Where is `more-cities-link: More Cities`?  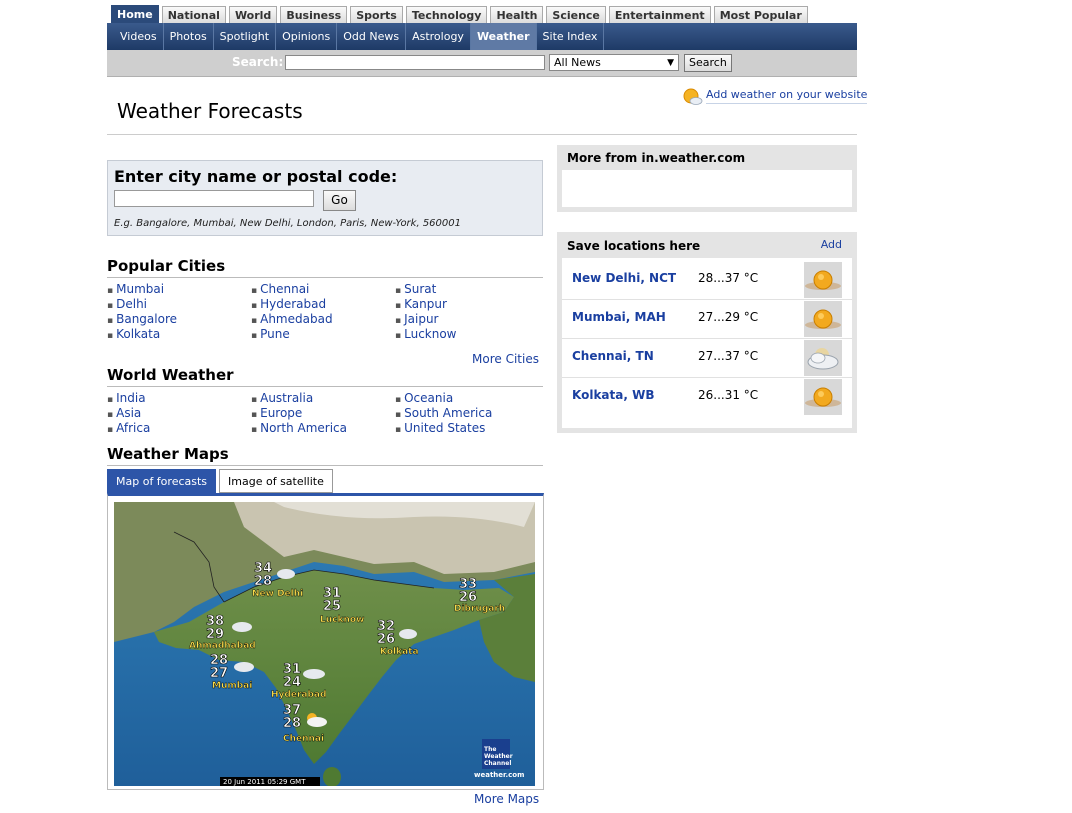 more-cities-link: More Cities is located at coordinates (505, 359).